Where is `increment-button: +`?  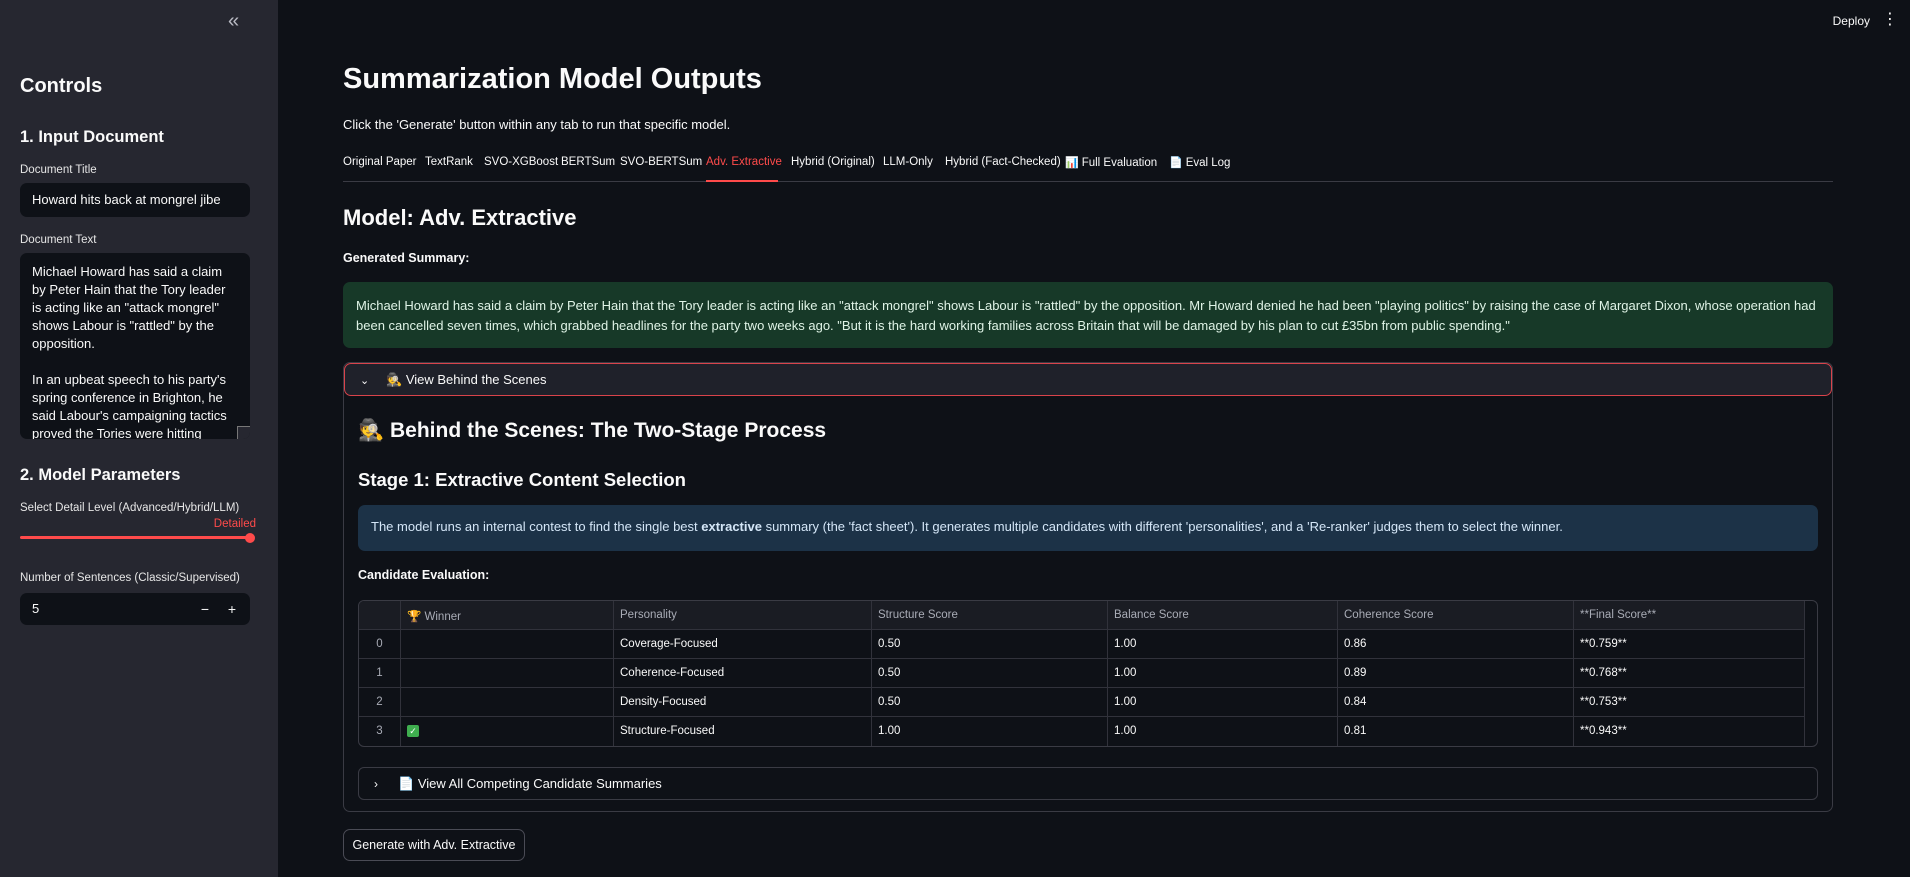
increment-button: + is located at coordinates (232, 609).